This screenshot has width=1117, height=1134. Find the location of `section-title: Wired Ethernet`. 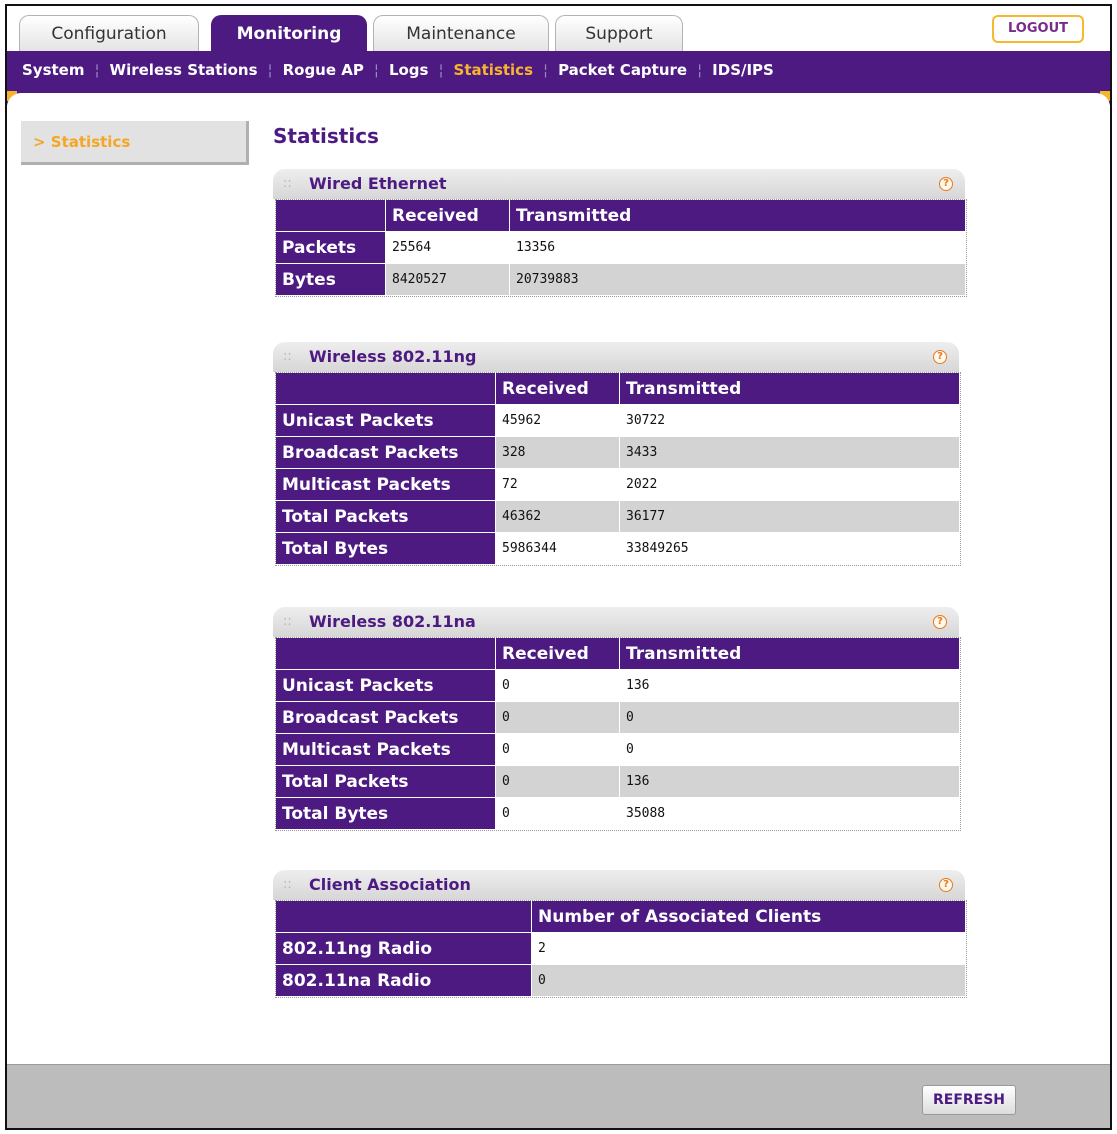

section-title: Wired Ethernet is located at coordinates (378, 183).